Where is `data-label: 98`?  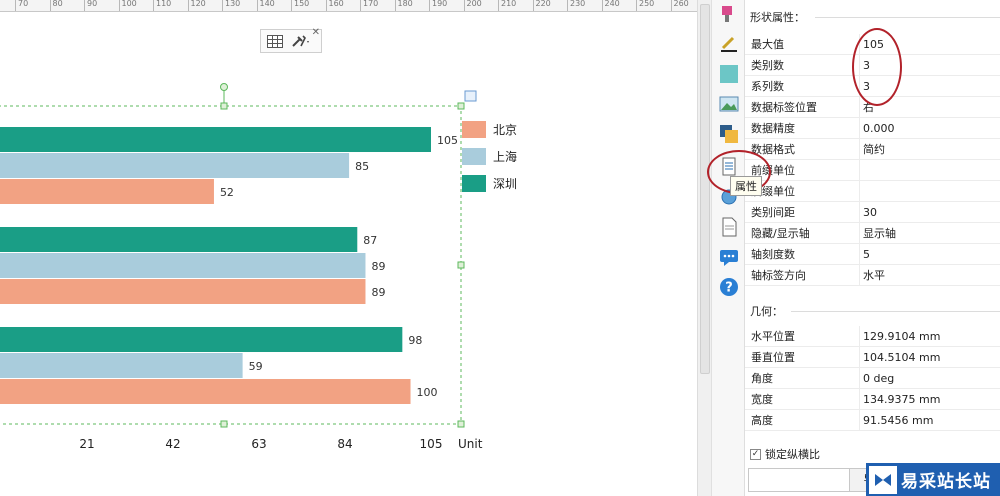
data-label: 98 is located at coordinates (415, 340).